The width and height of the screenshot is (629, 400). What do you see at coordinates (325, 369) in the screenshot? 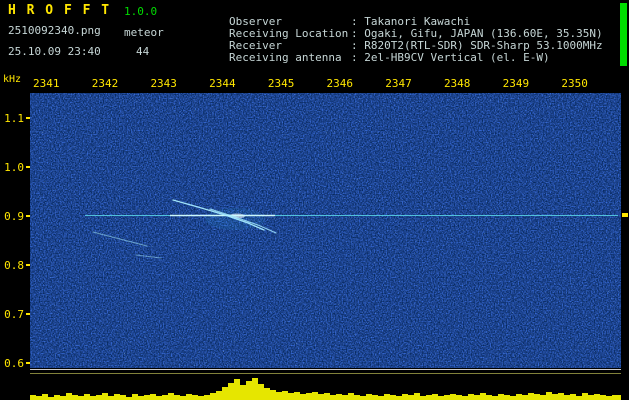
I see `level-ref-line-upper` at bounding box center [325, 369].